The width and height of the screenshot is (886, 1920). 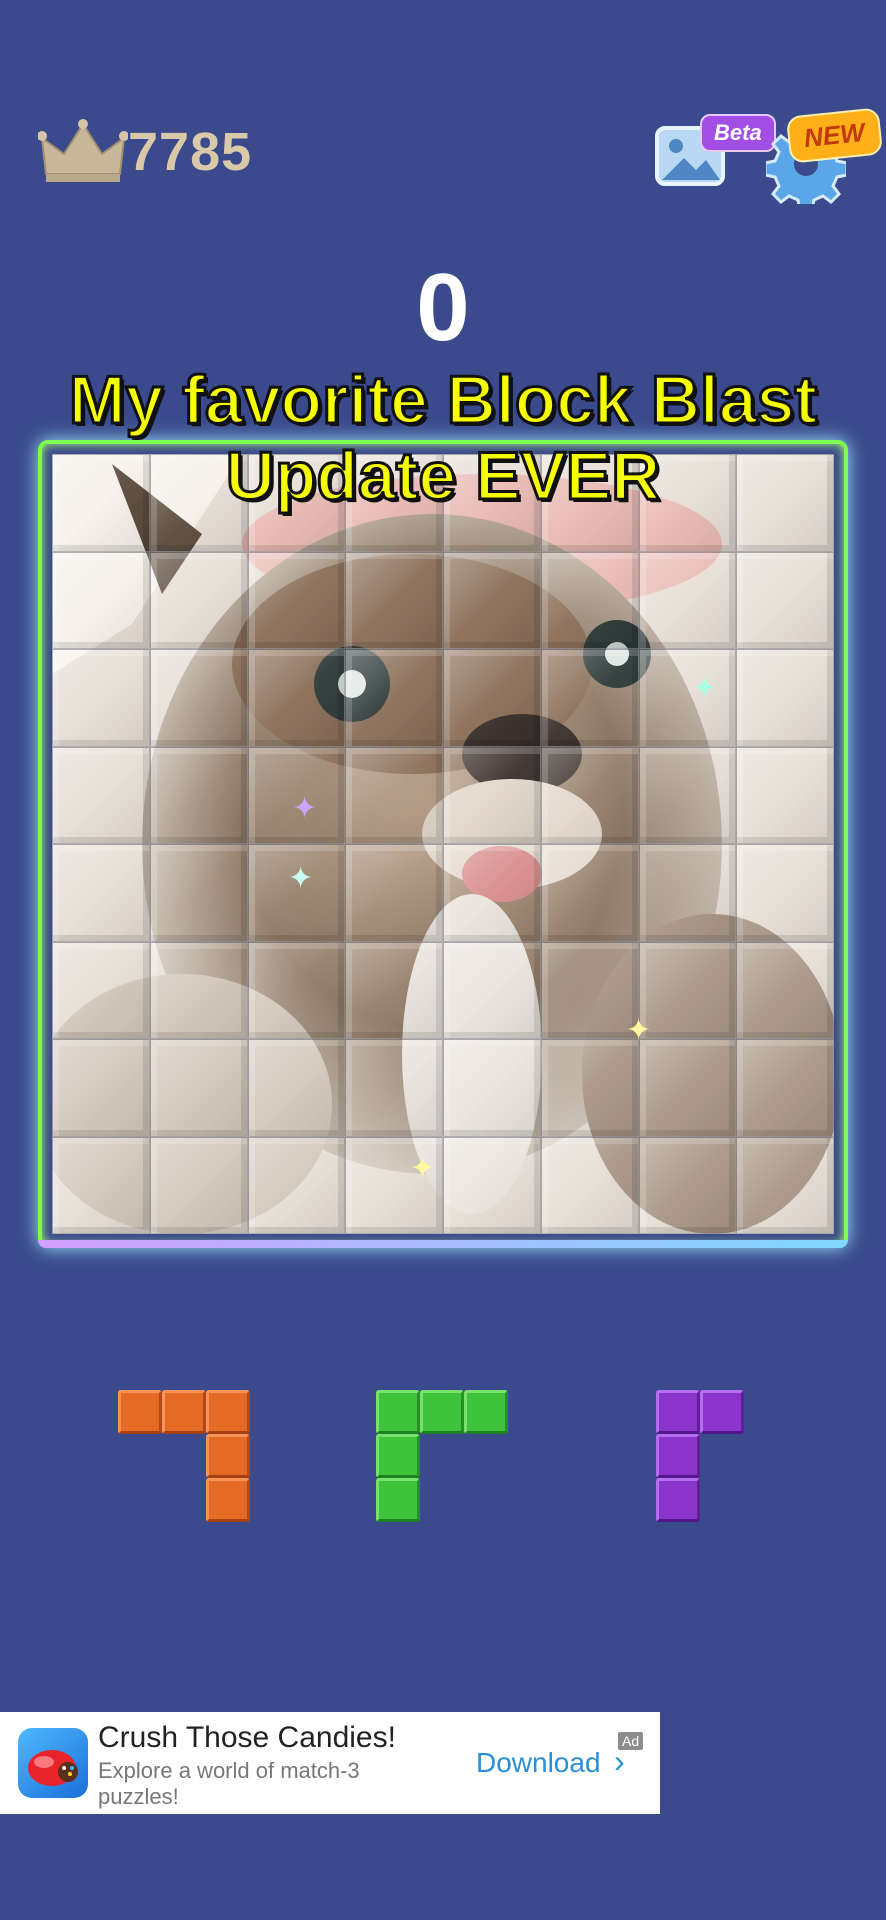 I want to click on ad-download-button: Download, so click(x=538, y=1763).